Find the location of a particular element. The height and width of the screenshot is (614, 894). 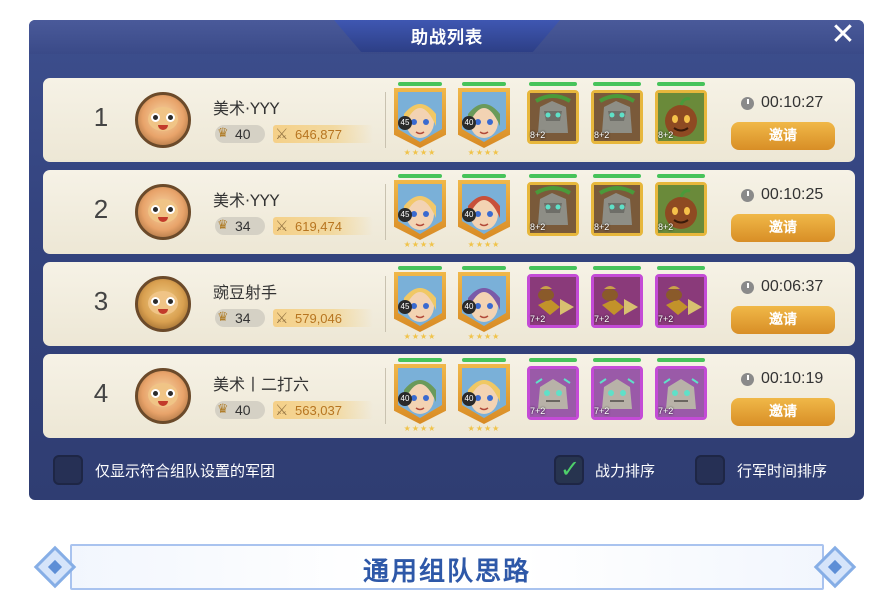

player-name: 美术丨二打六 is located at coordinates (261, 384).